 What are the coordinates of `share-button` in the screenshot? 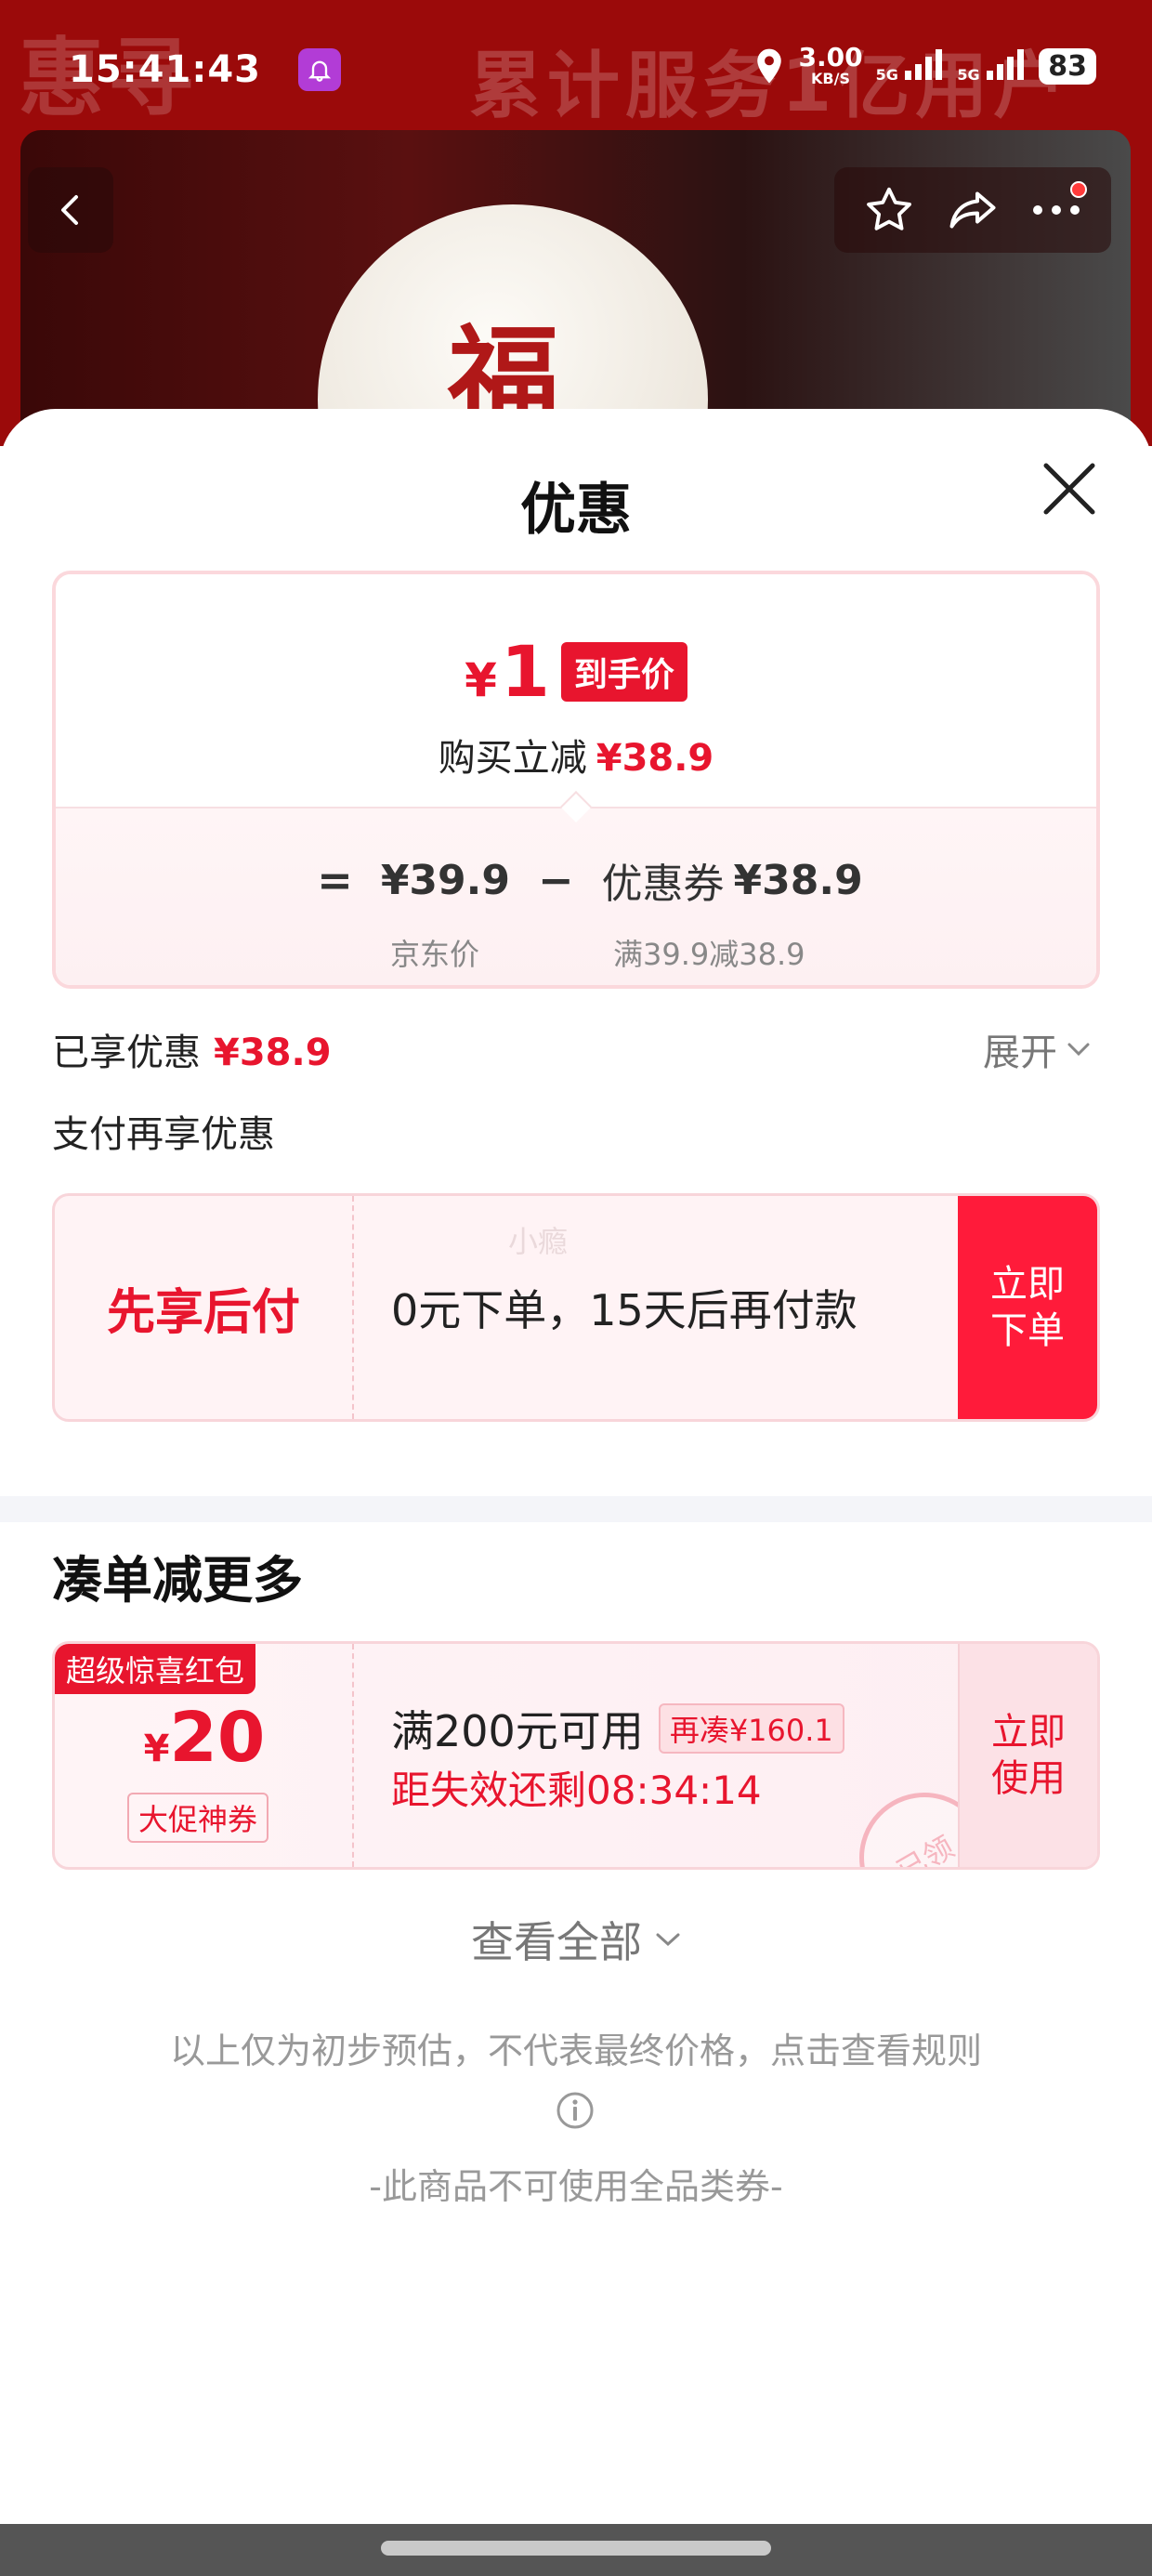 It's located at (972, 210).